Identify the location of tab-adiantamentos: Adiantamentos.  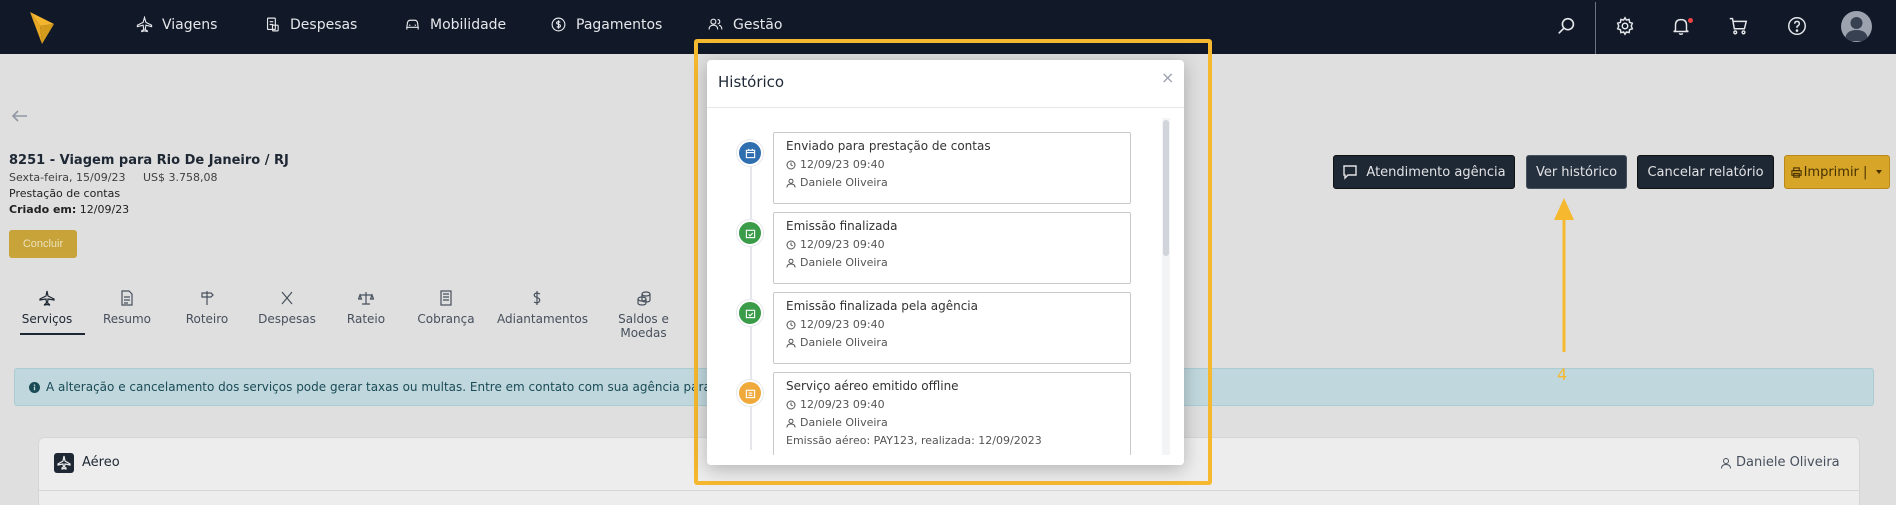
(542, 306).